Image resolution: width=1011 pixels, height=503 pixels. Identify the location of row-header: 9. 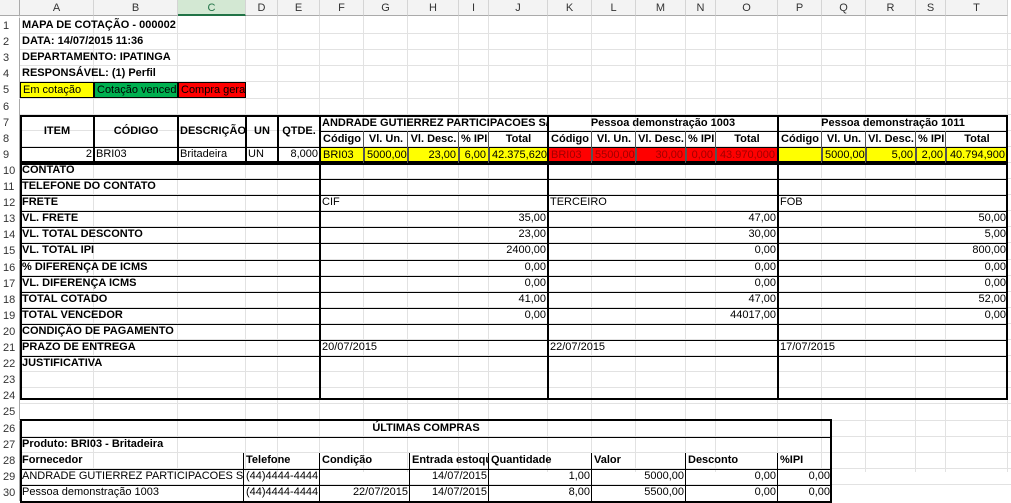
(10, 155).